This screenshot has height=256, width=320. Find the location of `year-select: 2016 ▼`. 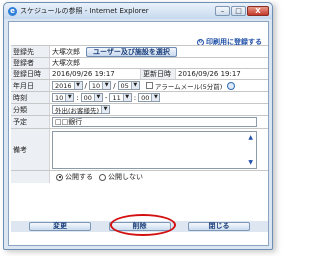

year-select: 2016 ▼ is located at coordinates (67, 85).